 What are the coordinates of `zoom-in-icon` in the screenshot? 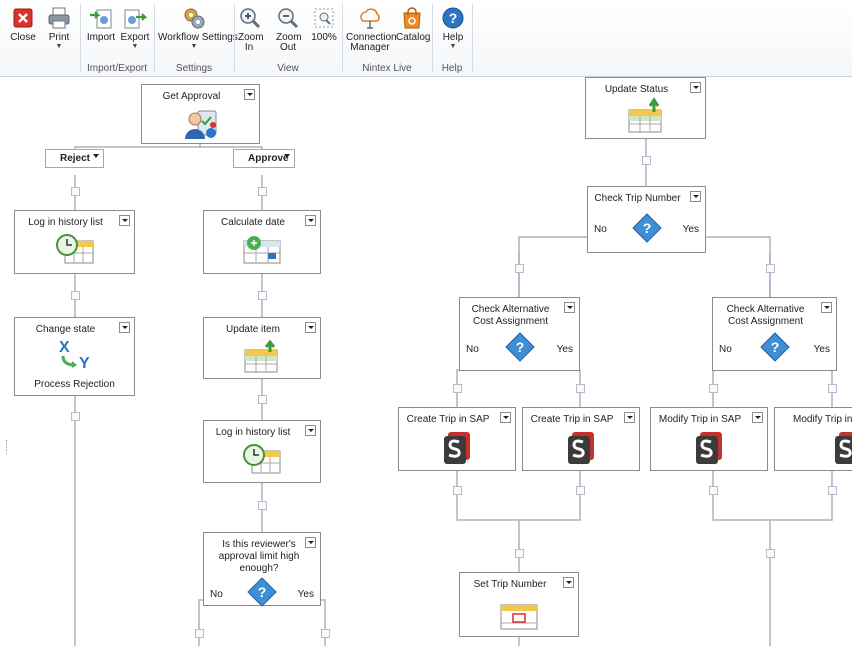 It's located at (250, 18).